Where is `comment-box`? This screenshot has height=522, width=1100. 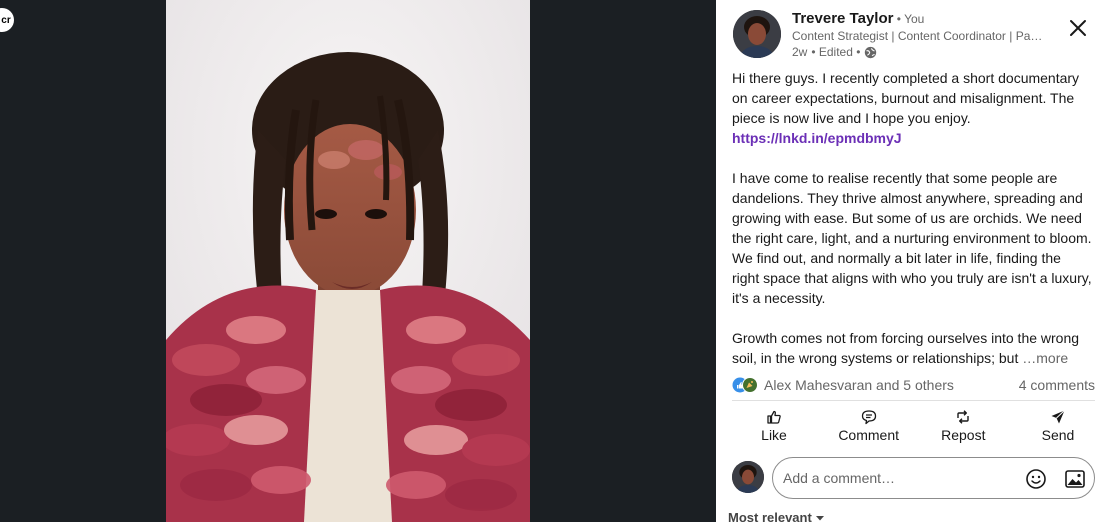 comment-box is located at coordinates (933, 478).